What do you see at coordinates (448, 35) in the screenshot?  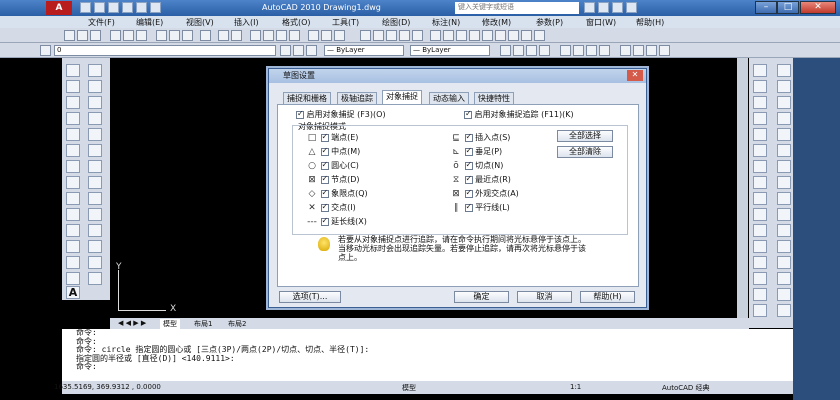 I see `dim-quick-icon` at bounding box center [448, 35].